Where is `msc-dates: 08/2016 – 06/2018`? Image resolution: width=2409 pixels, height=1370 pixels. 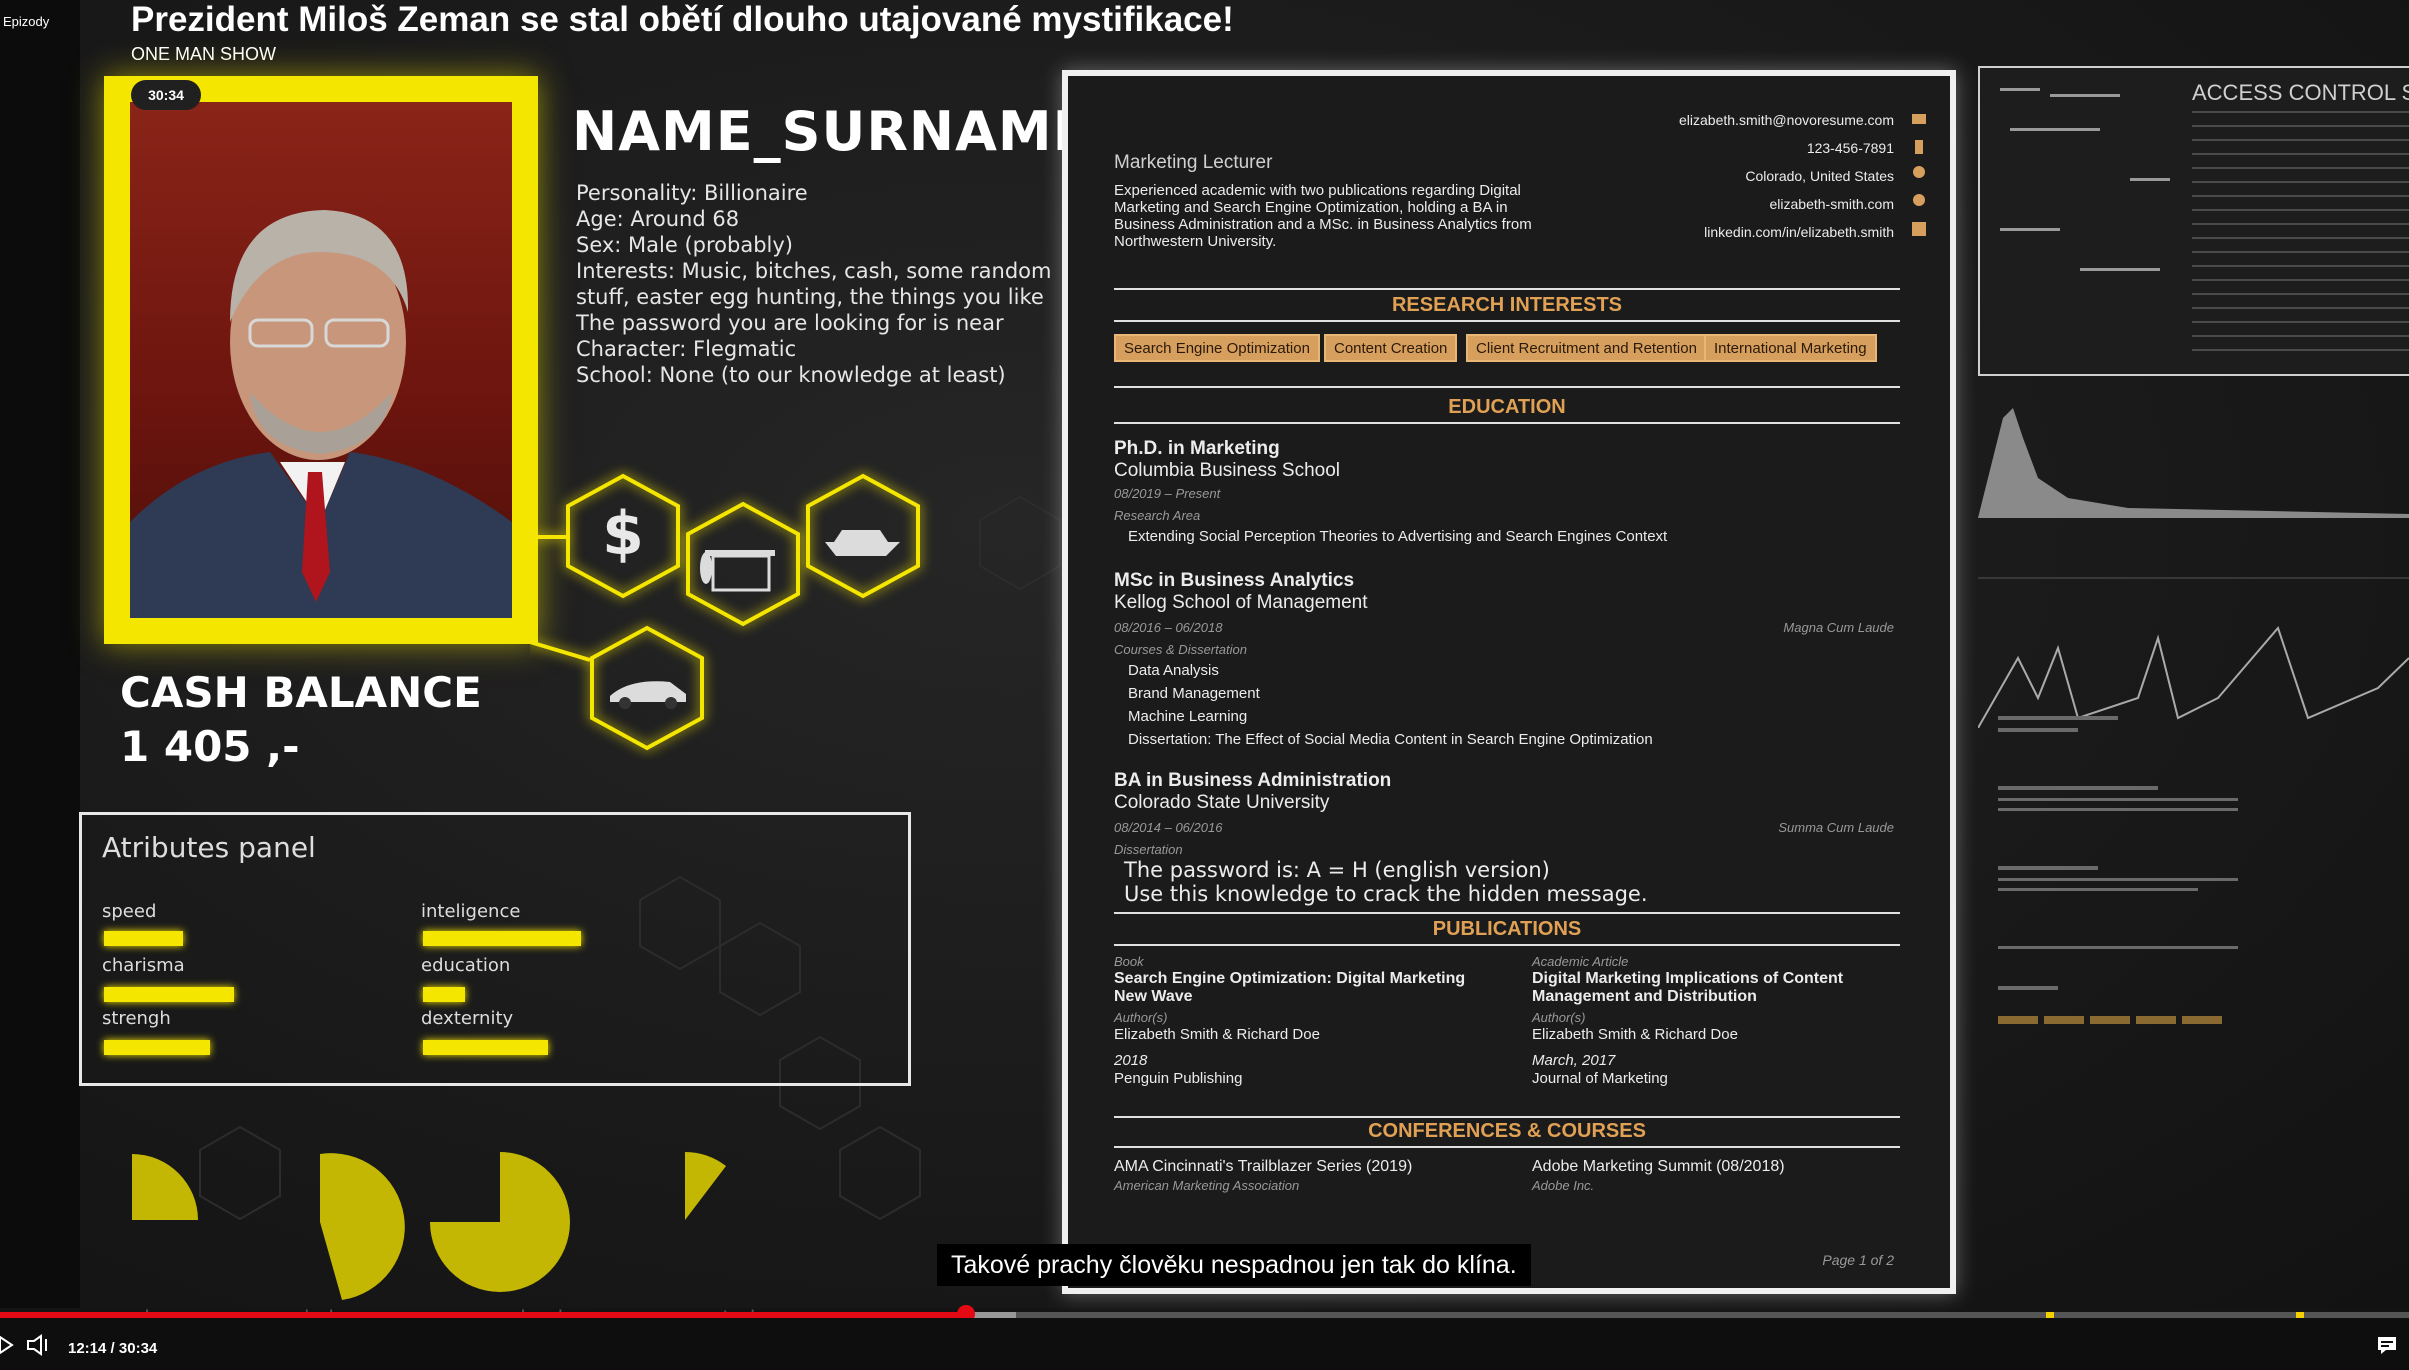
msc-dates: 08/2016 – 06/2018 is located at coordinates (1168, 627).